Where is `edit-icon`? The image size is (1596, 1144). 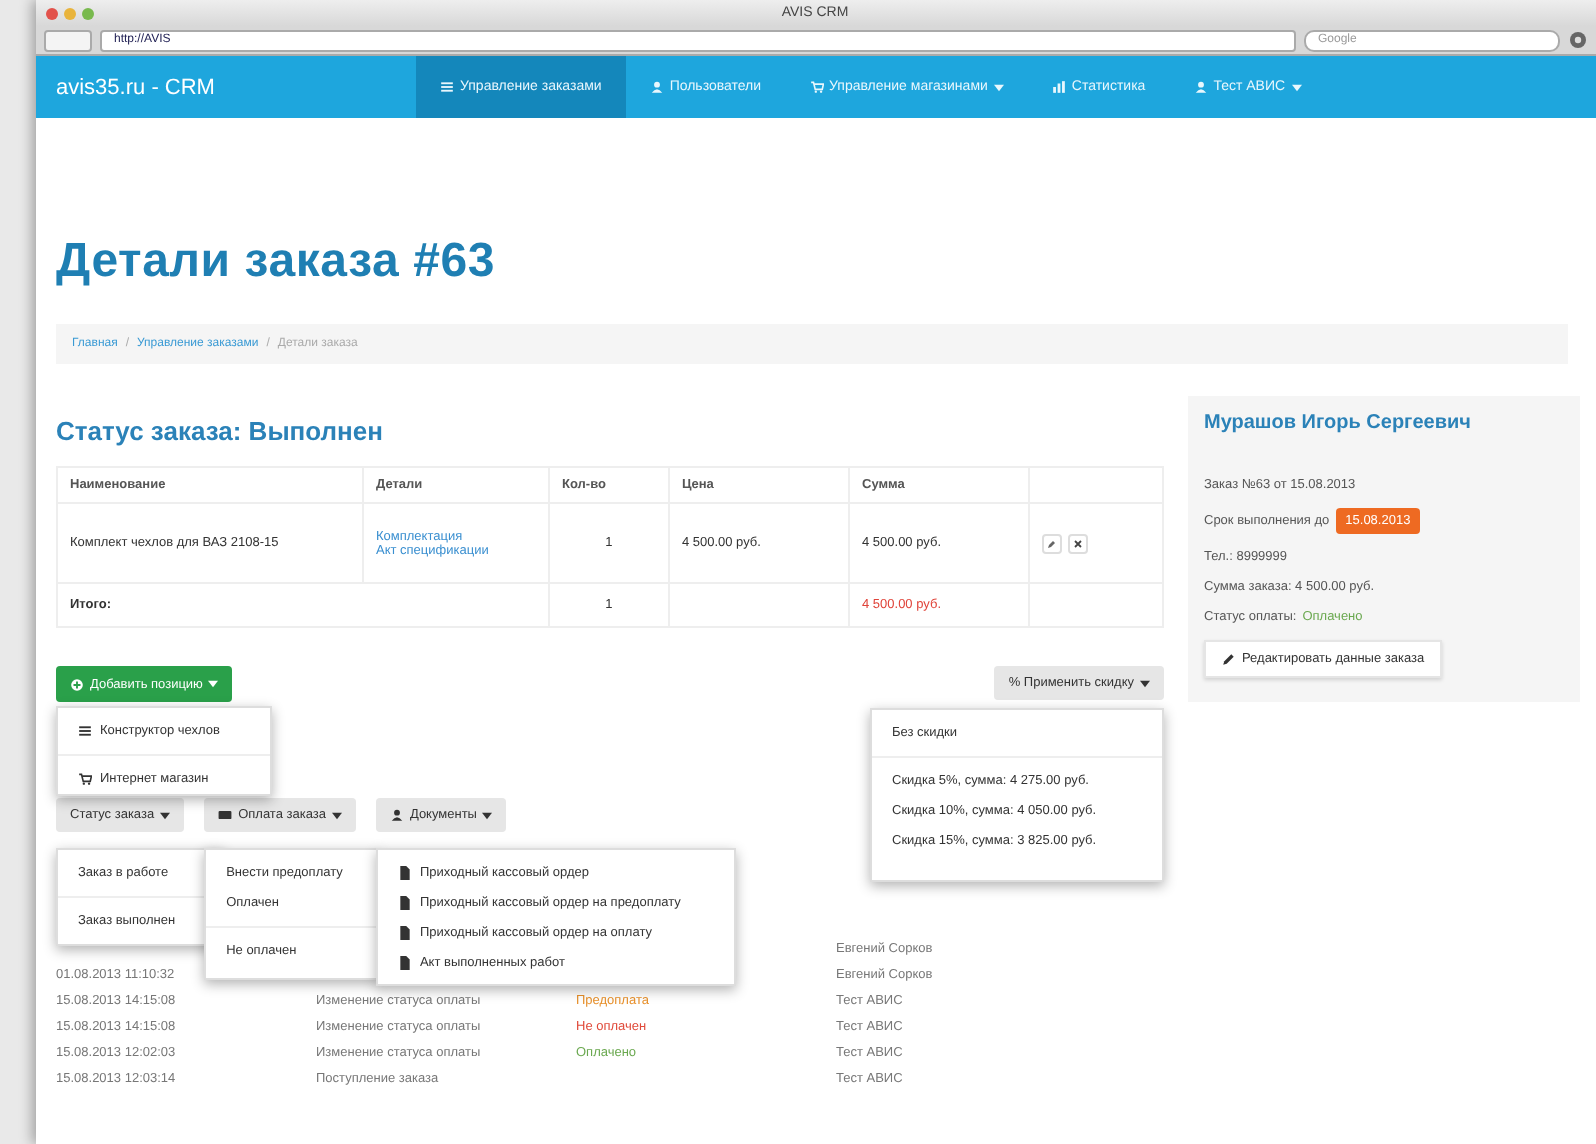 edit-icon is located at coordinates (1052, 543).